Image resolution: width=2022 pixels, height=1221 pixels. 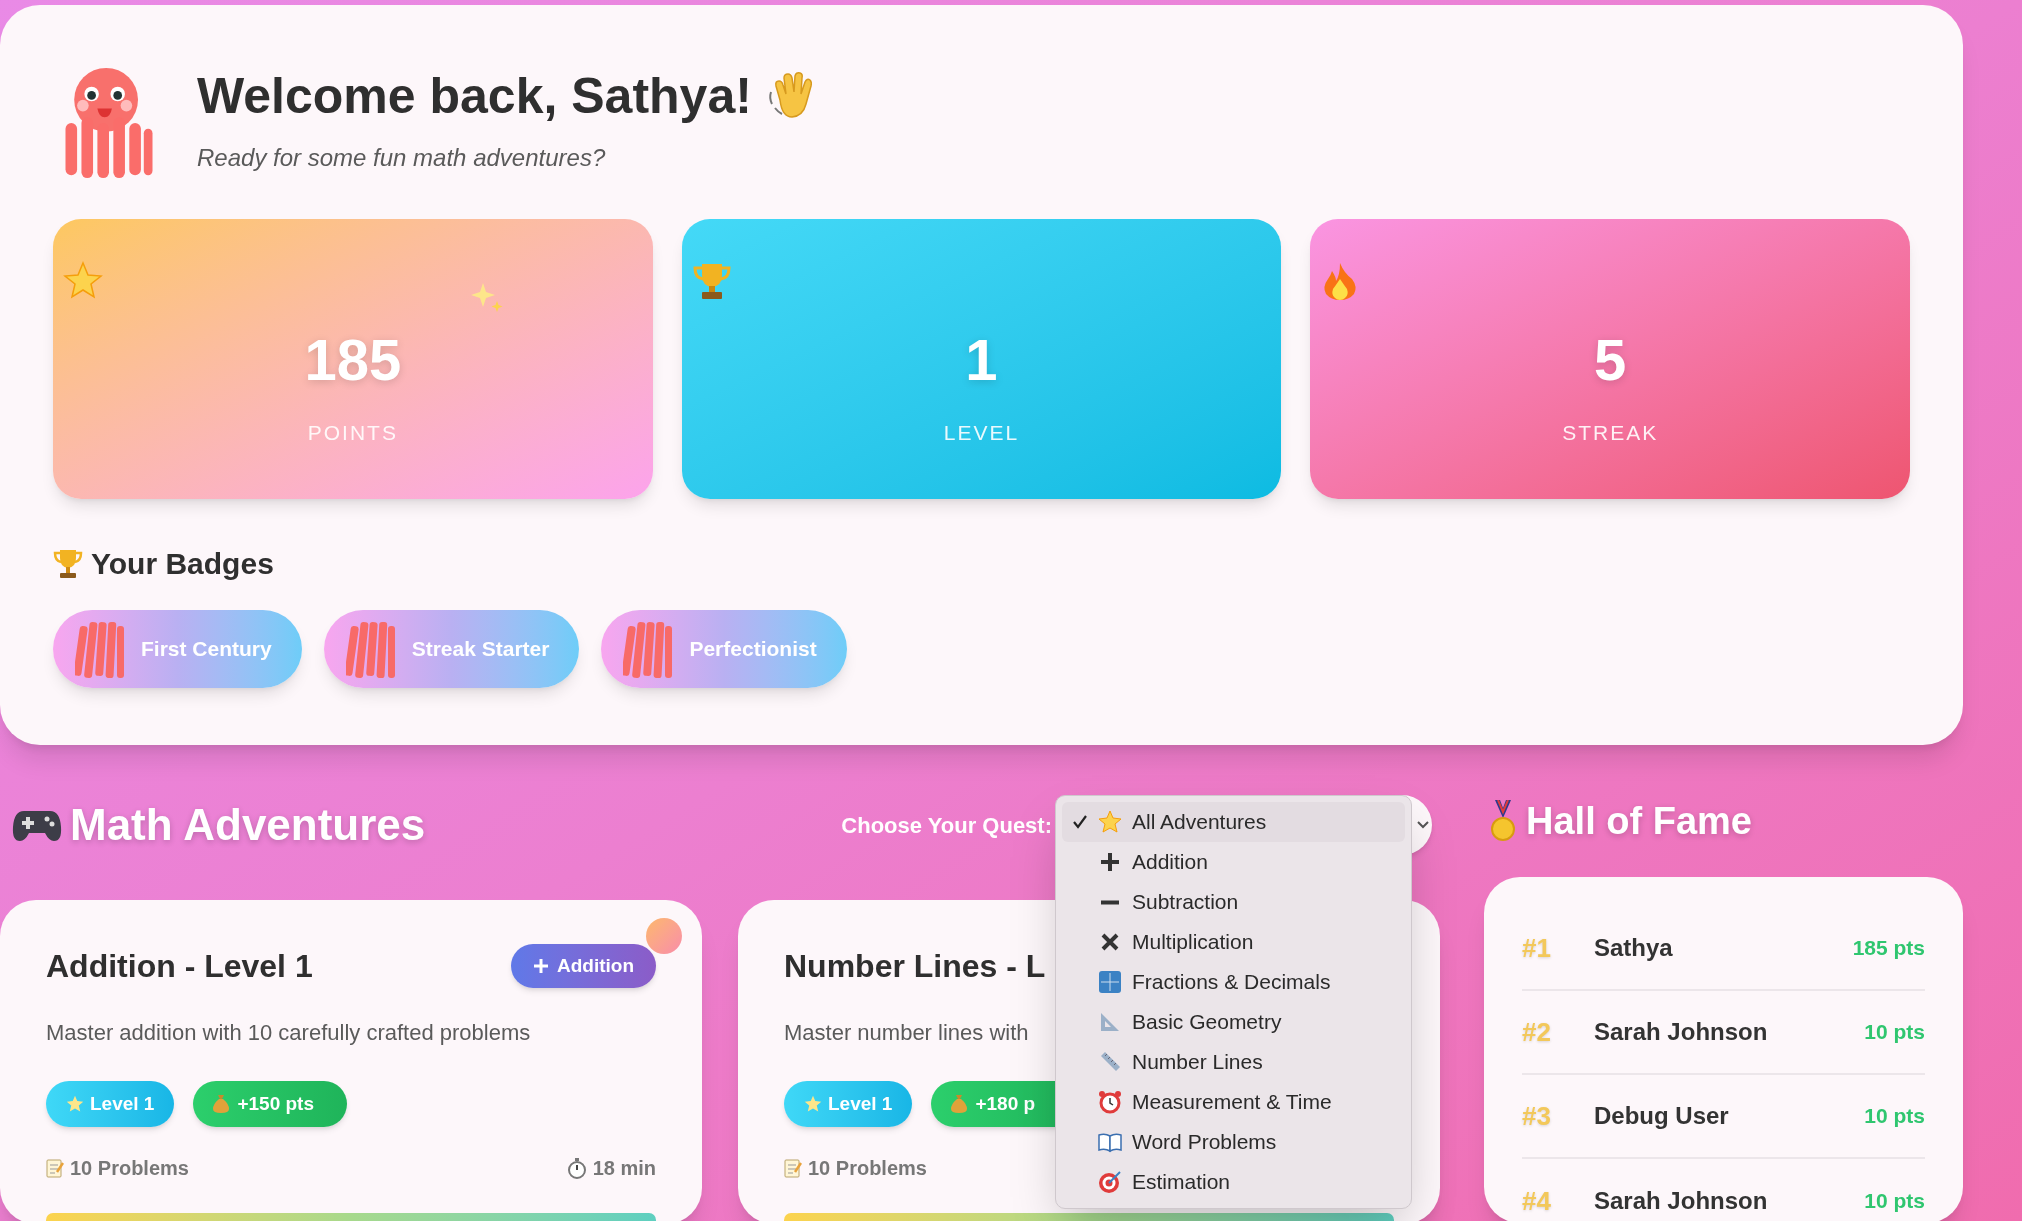 I want to click on rank: #3, so click(x=1537, y=1116).